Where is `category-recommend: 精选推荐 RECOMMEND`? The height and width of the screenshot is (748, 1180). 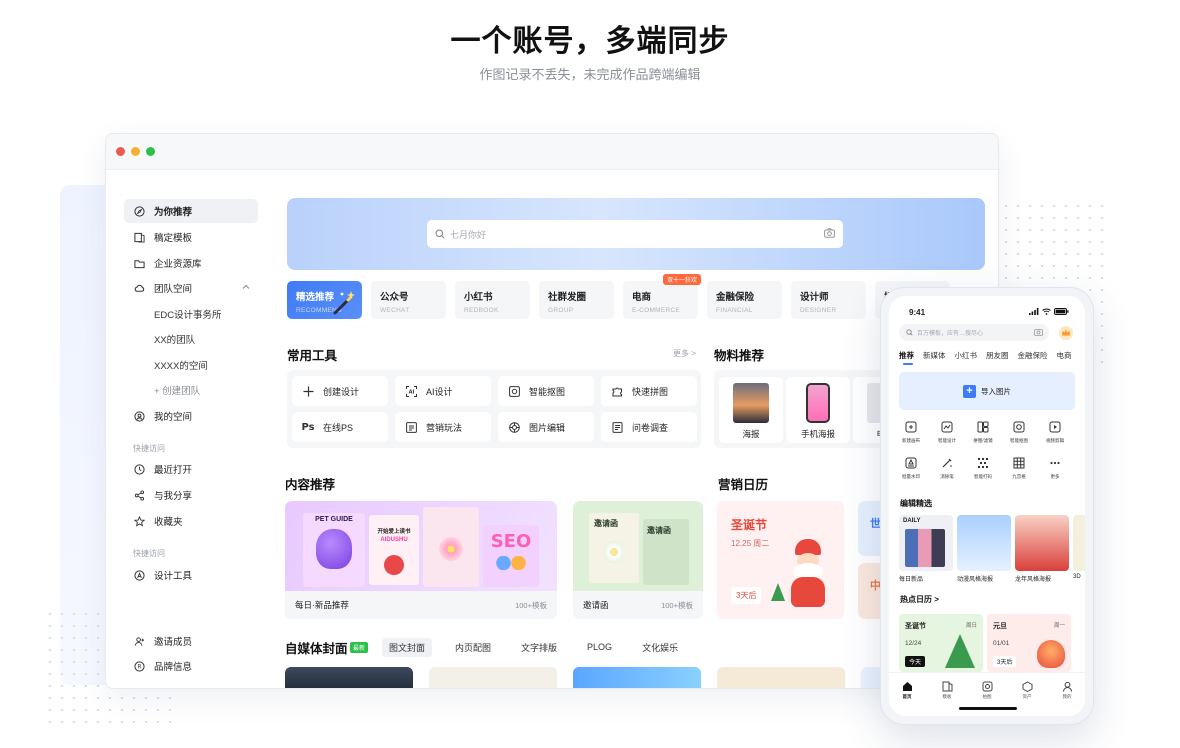
category-recommend: 精选推荐 RECOMMEND is located at coordinates (324, 300).